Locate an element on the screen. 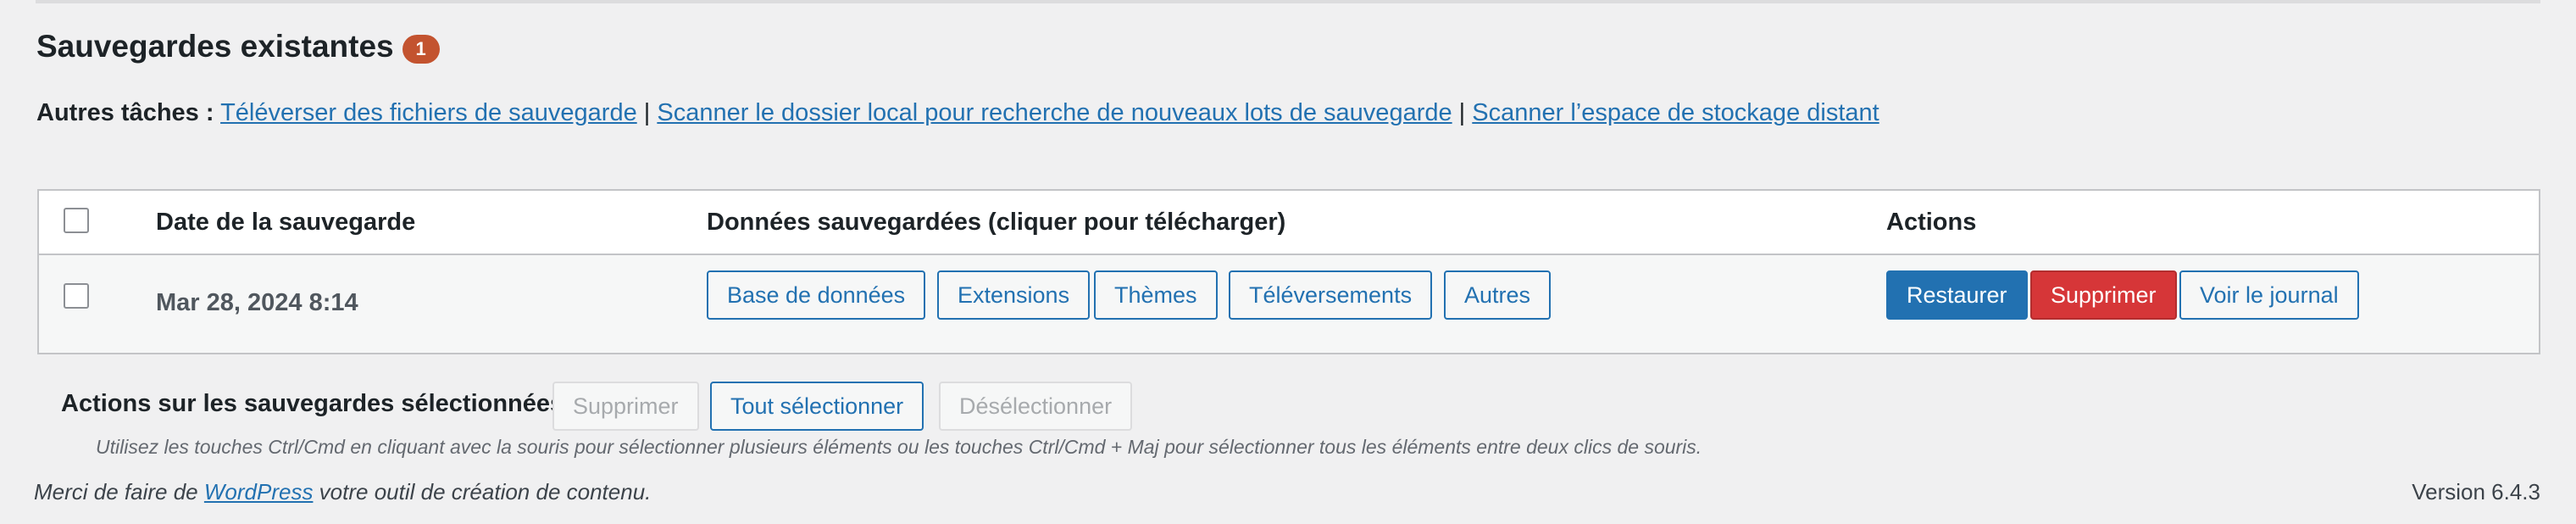 This screenshot has width=2576, height=524. deselect-button: Désélectionner is located at coordinates (1036, 406).